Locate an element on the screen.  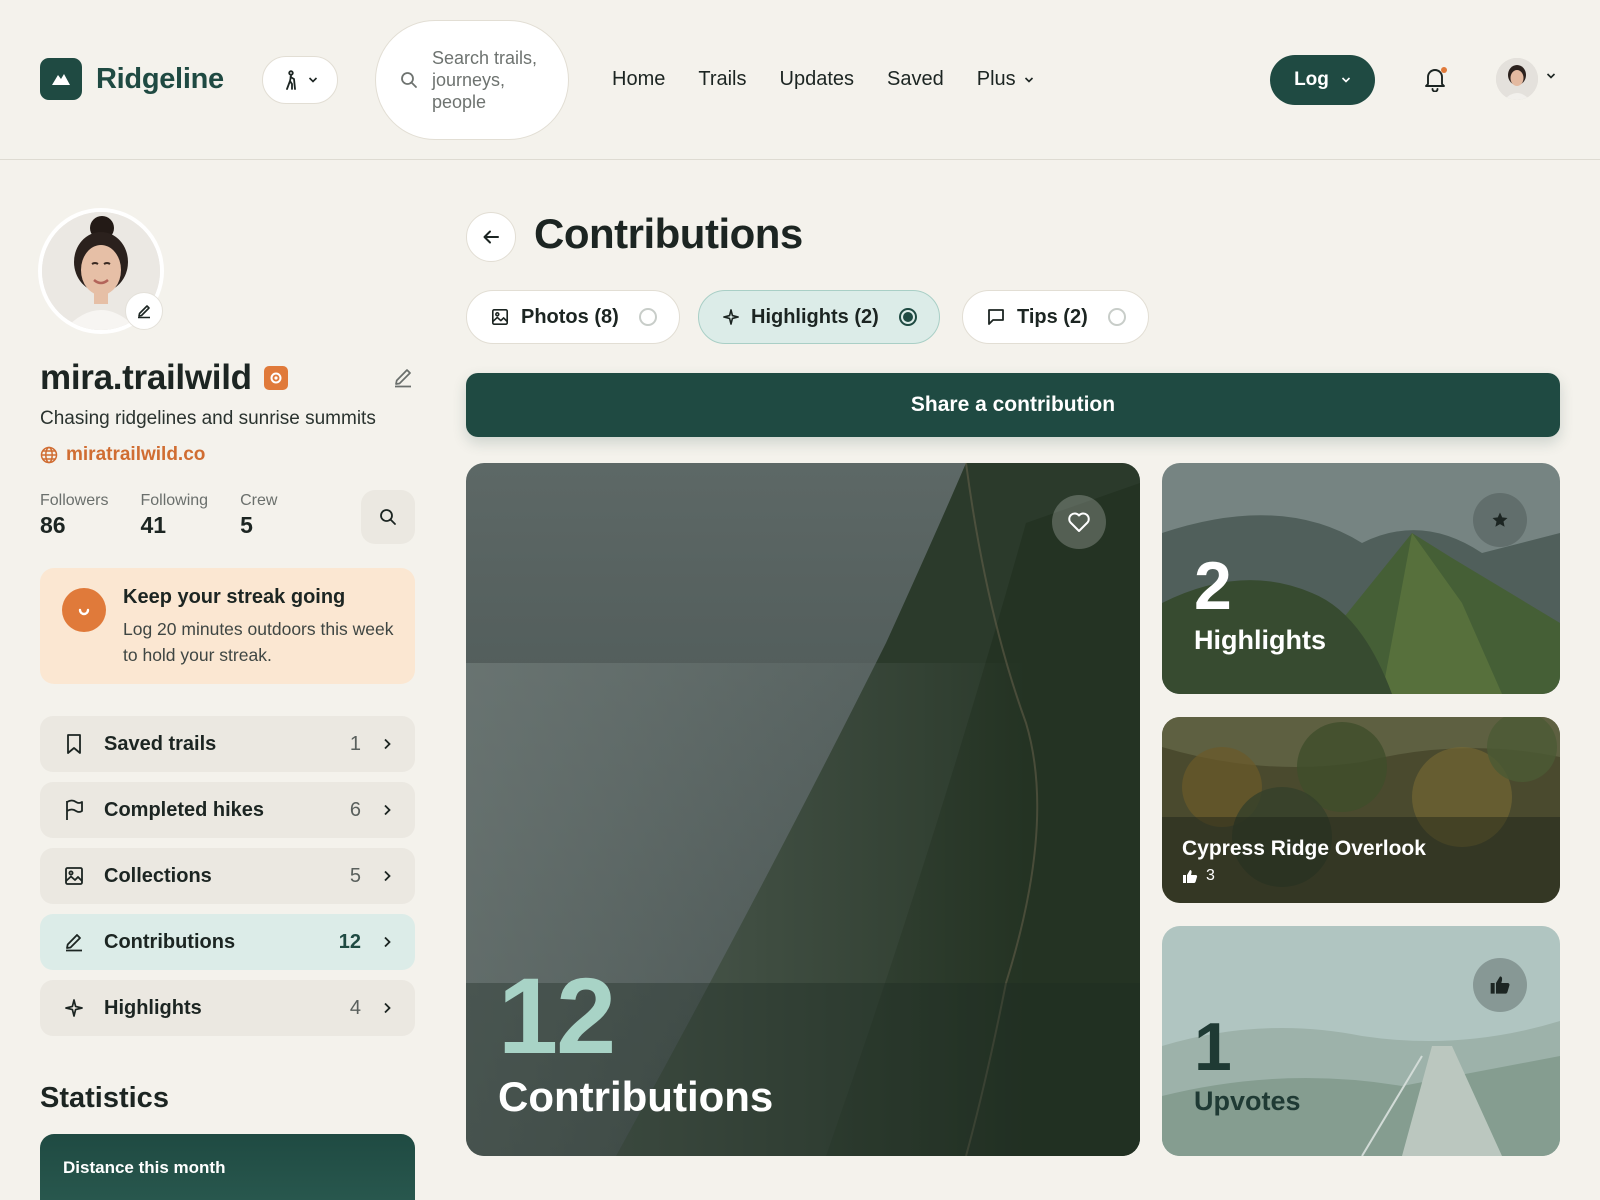
menu-count: 5 is located at coordinates (355, 875).